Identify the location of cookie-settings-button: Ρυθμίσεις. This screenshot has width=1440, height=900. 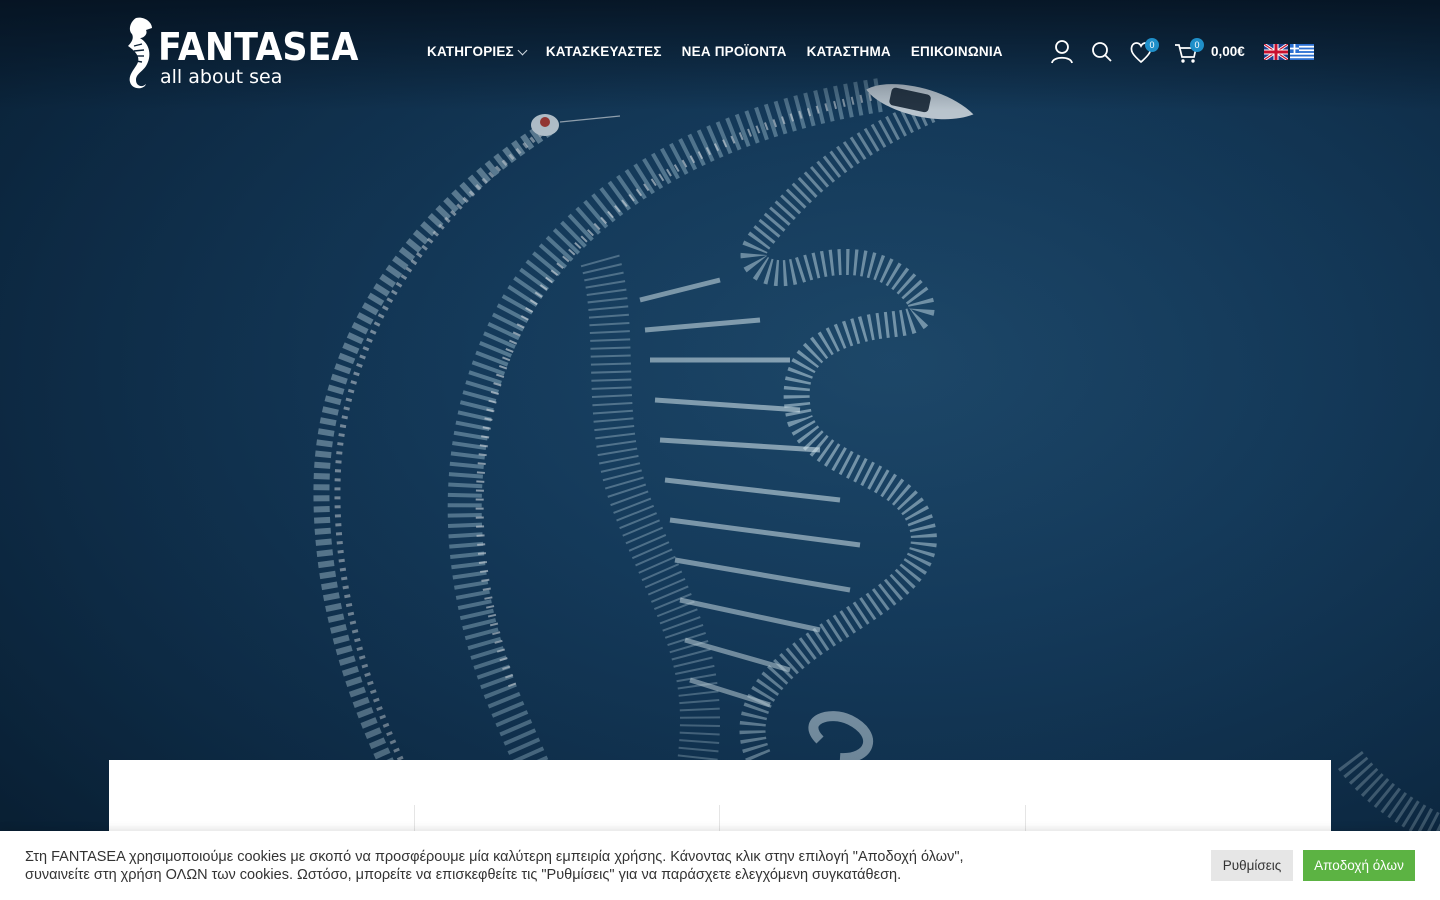
(1252, 865).